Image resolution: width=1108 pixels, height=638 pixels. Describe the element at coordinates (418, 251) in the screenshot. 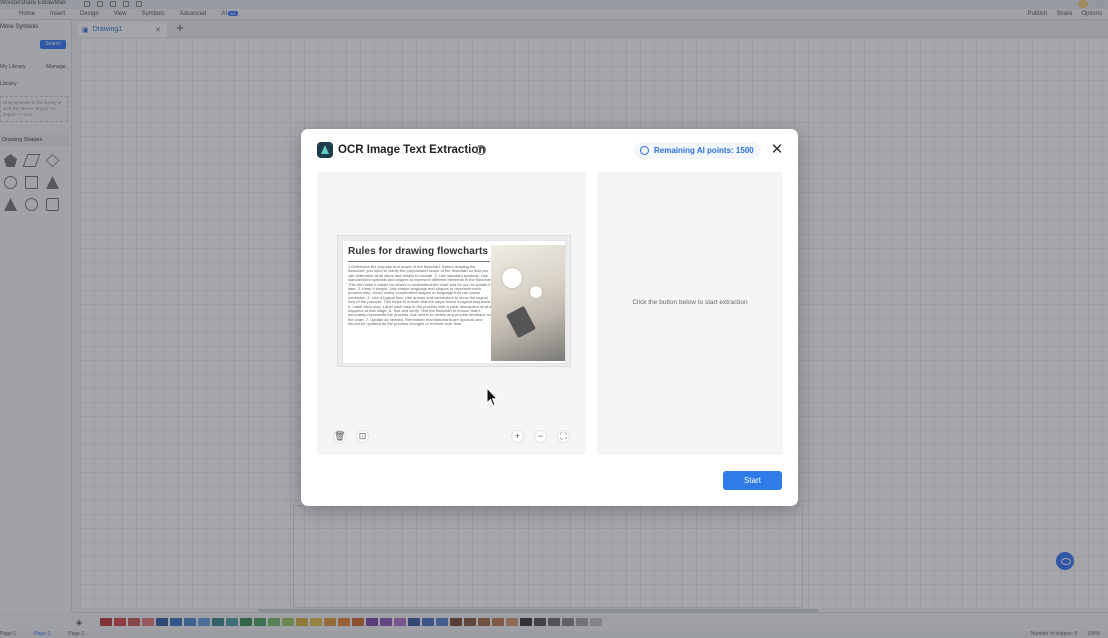

I see `image-heading: Rules for drawing flowcharts` at that location.